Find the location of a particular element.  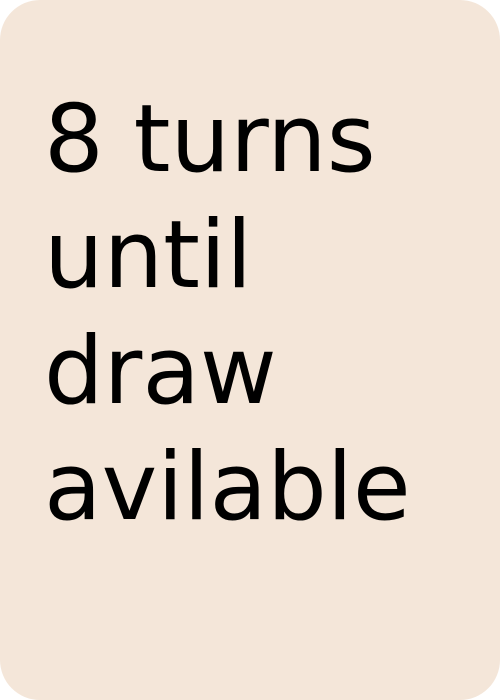

message-line-2: until is located at coordinates (148, 255).